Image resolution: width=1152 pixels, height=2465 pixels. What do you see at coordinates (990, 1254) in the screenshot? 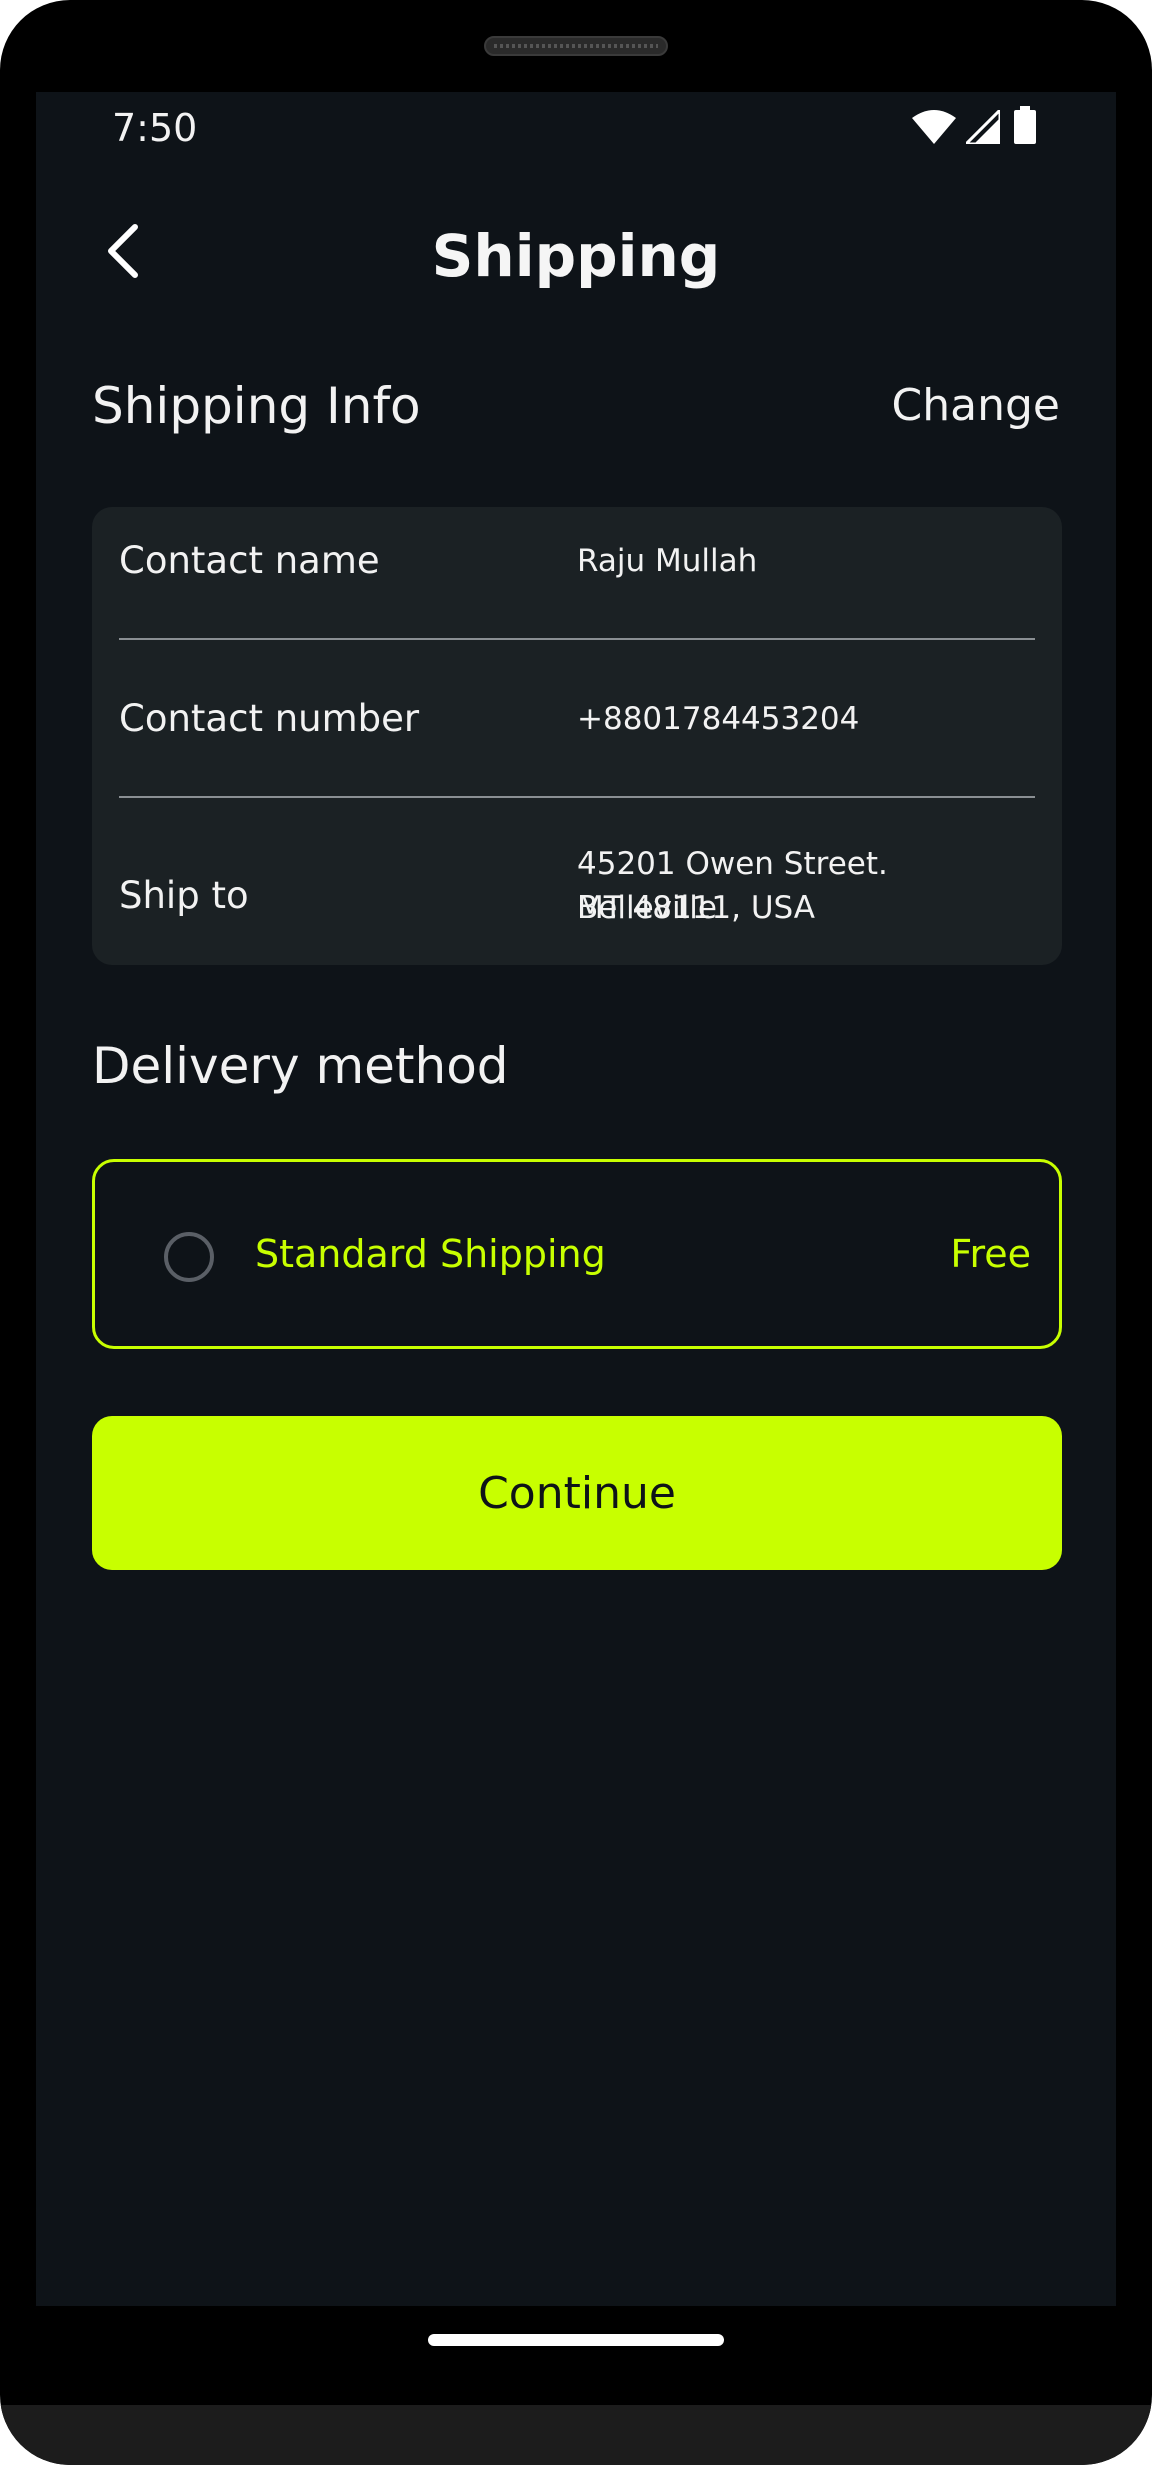
I see `shipping-option-price: Free` at bounding box center [990, 1254].